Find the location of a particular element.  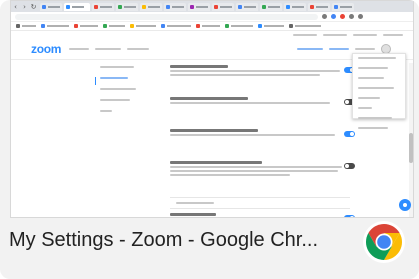

menu-icon is located at coordinates (360, 16).